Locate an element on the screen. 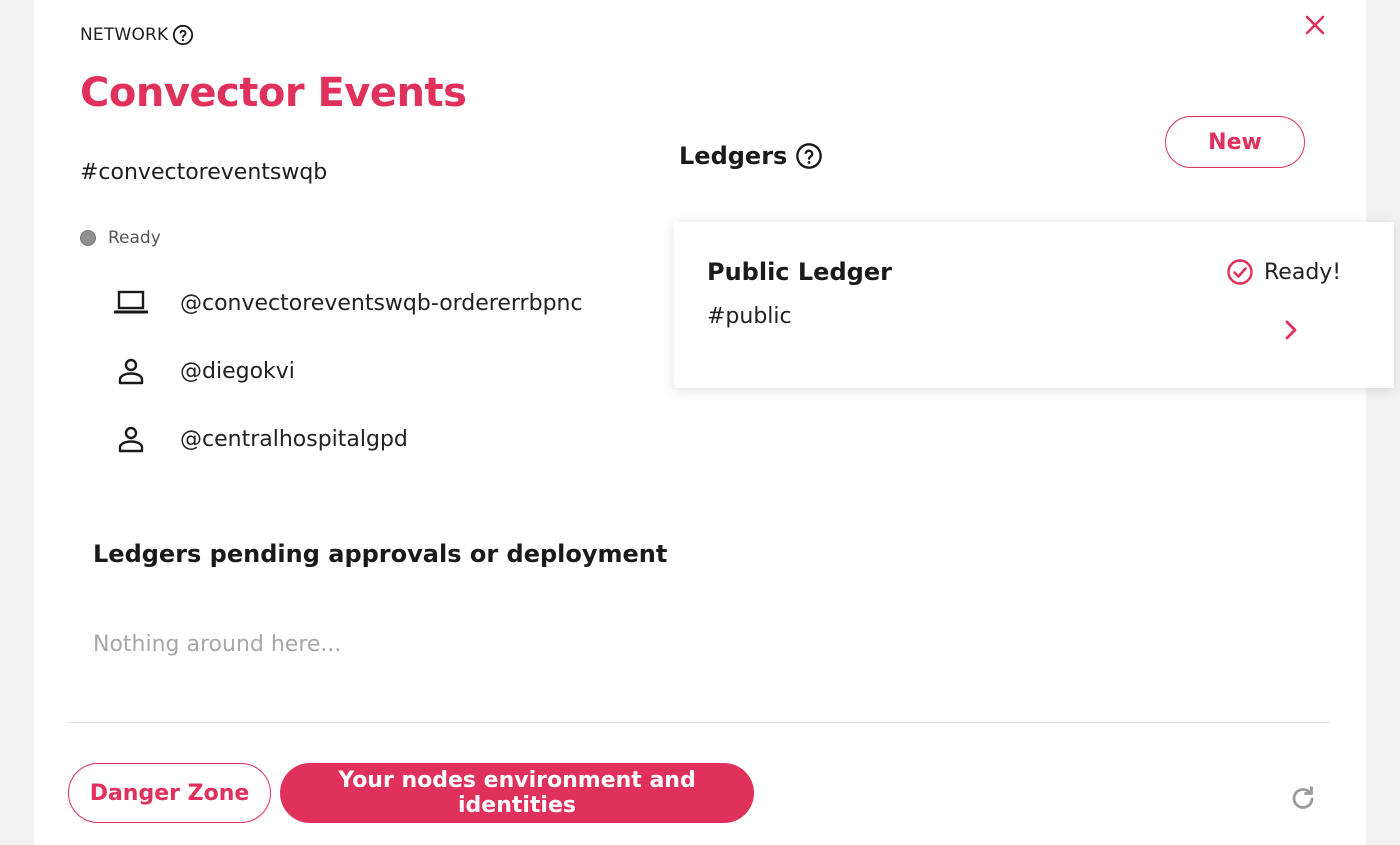 The height and width of the screenshot is (845, 1400). member-name: @diegokvi is located at coordinates (237, 371).